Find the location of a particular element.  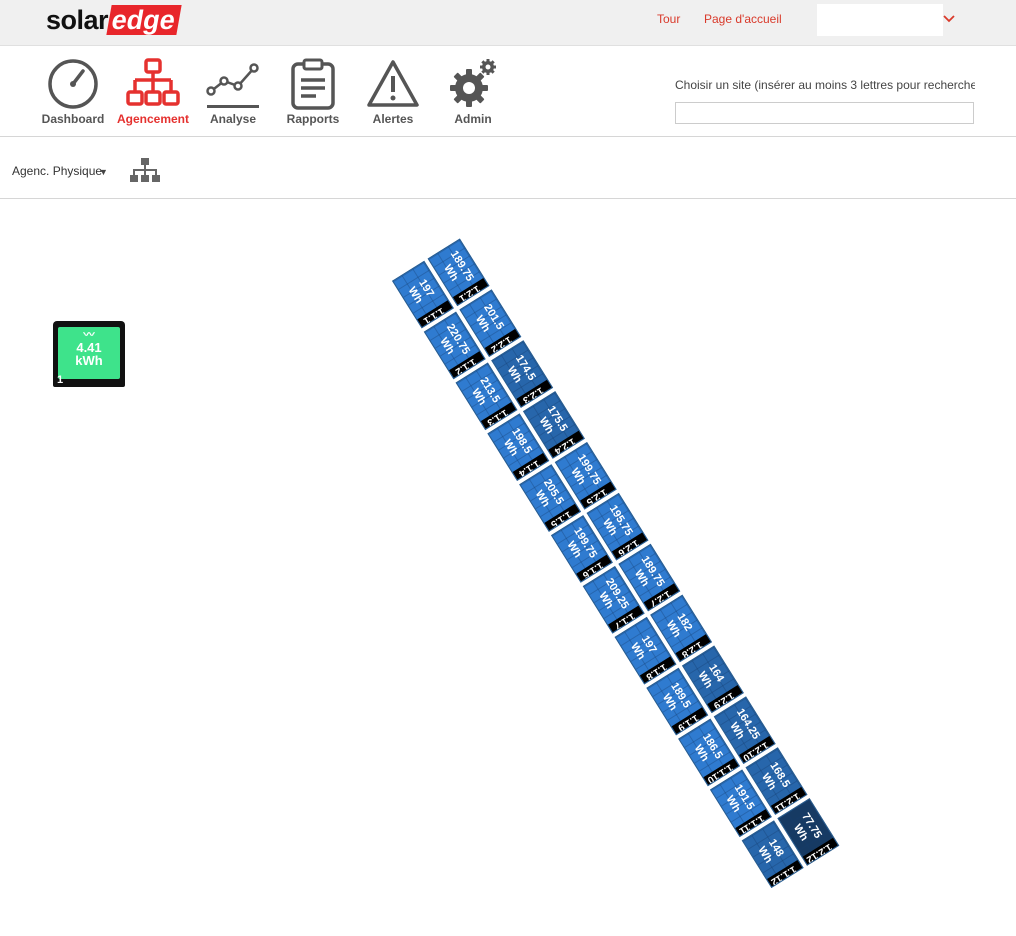

nav-label: Dashboard is located at coordinates (73, 119).